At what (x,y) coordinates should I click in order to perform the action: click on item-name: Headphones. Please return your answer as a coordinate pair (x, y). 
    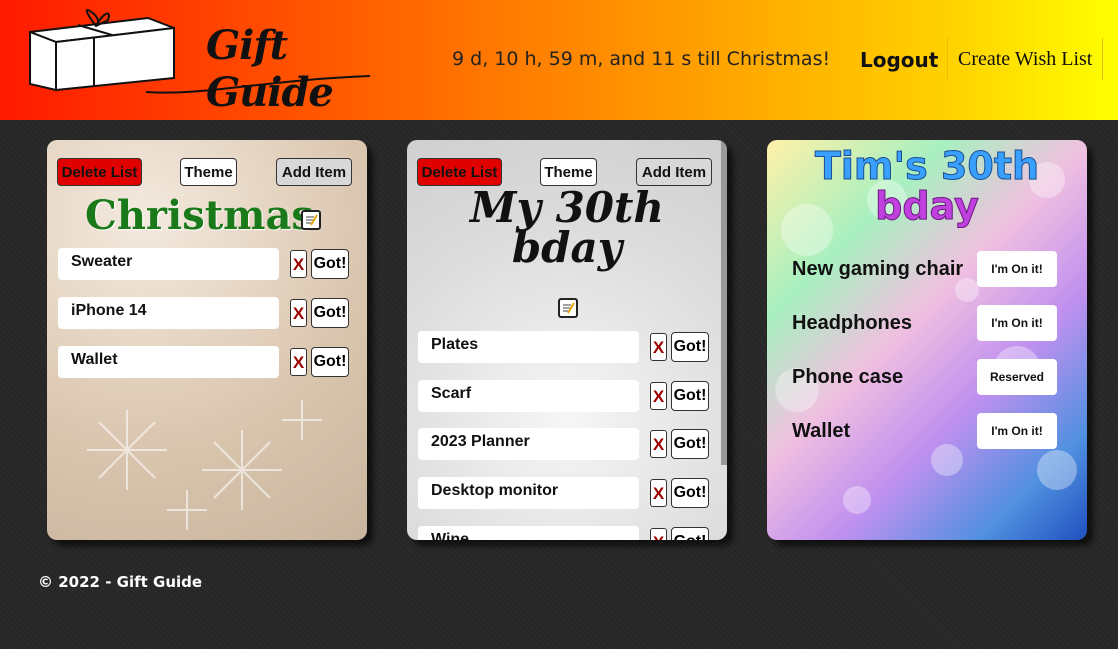
    Looking at the image, I should click on (852, 323).